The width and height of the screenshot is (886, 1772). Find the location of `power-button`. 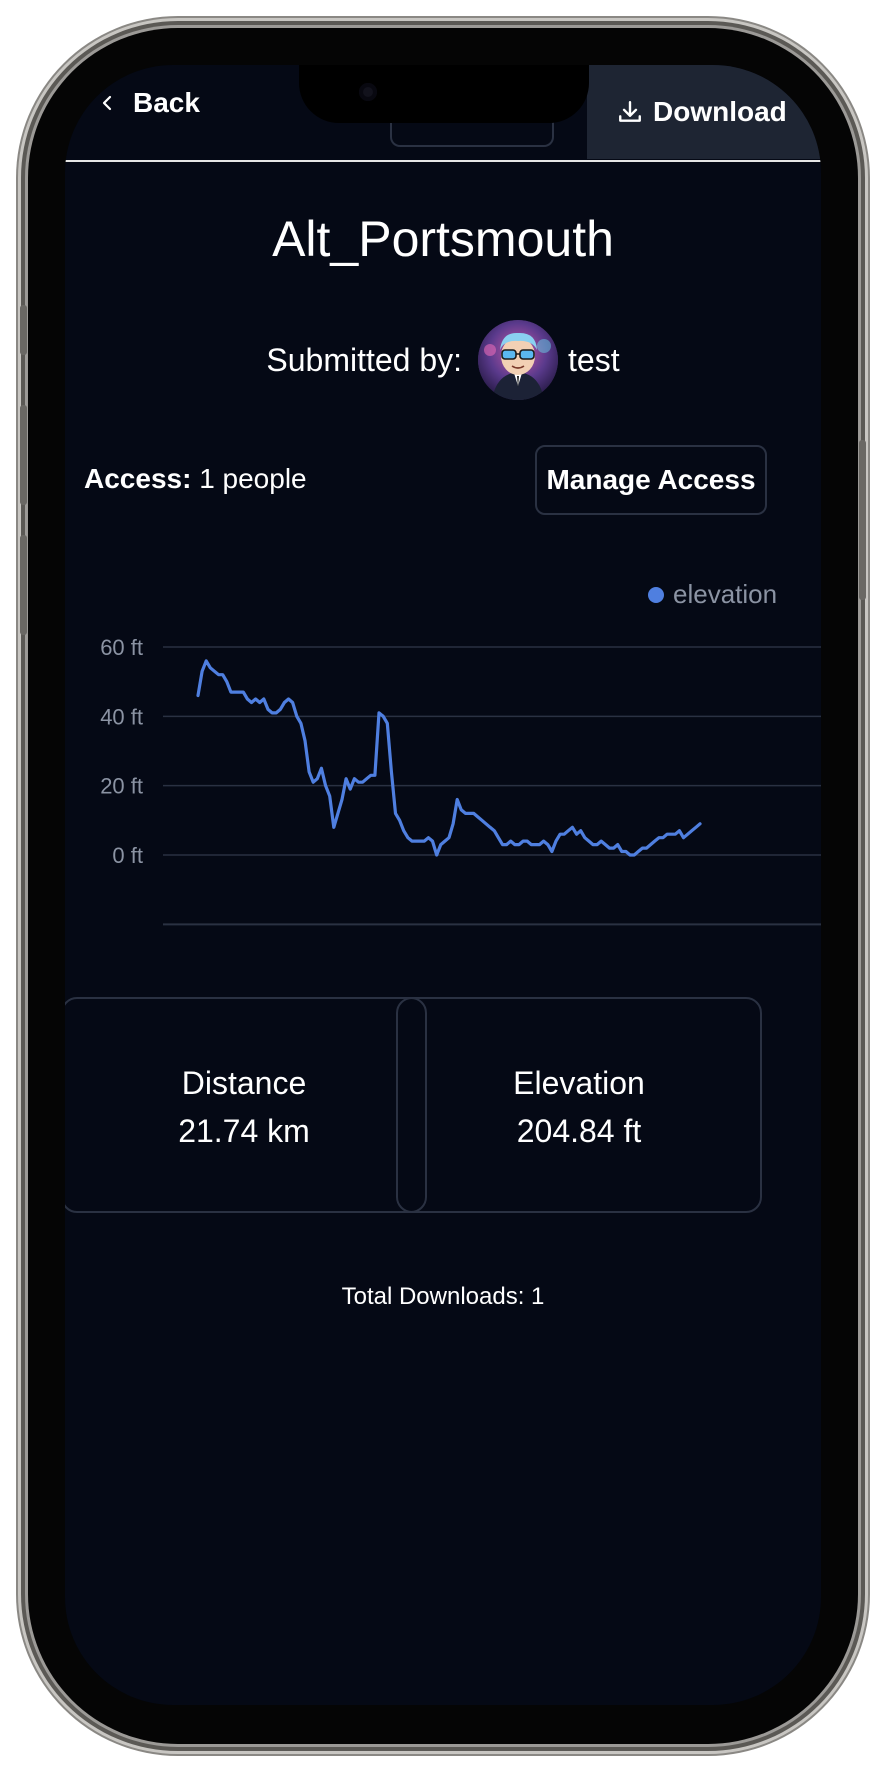

power-button is located at coordinates (862, 520).